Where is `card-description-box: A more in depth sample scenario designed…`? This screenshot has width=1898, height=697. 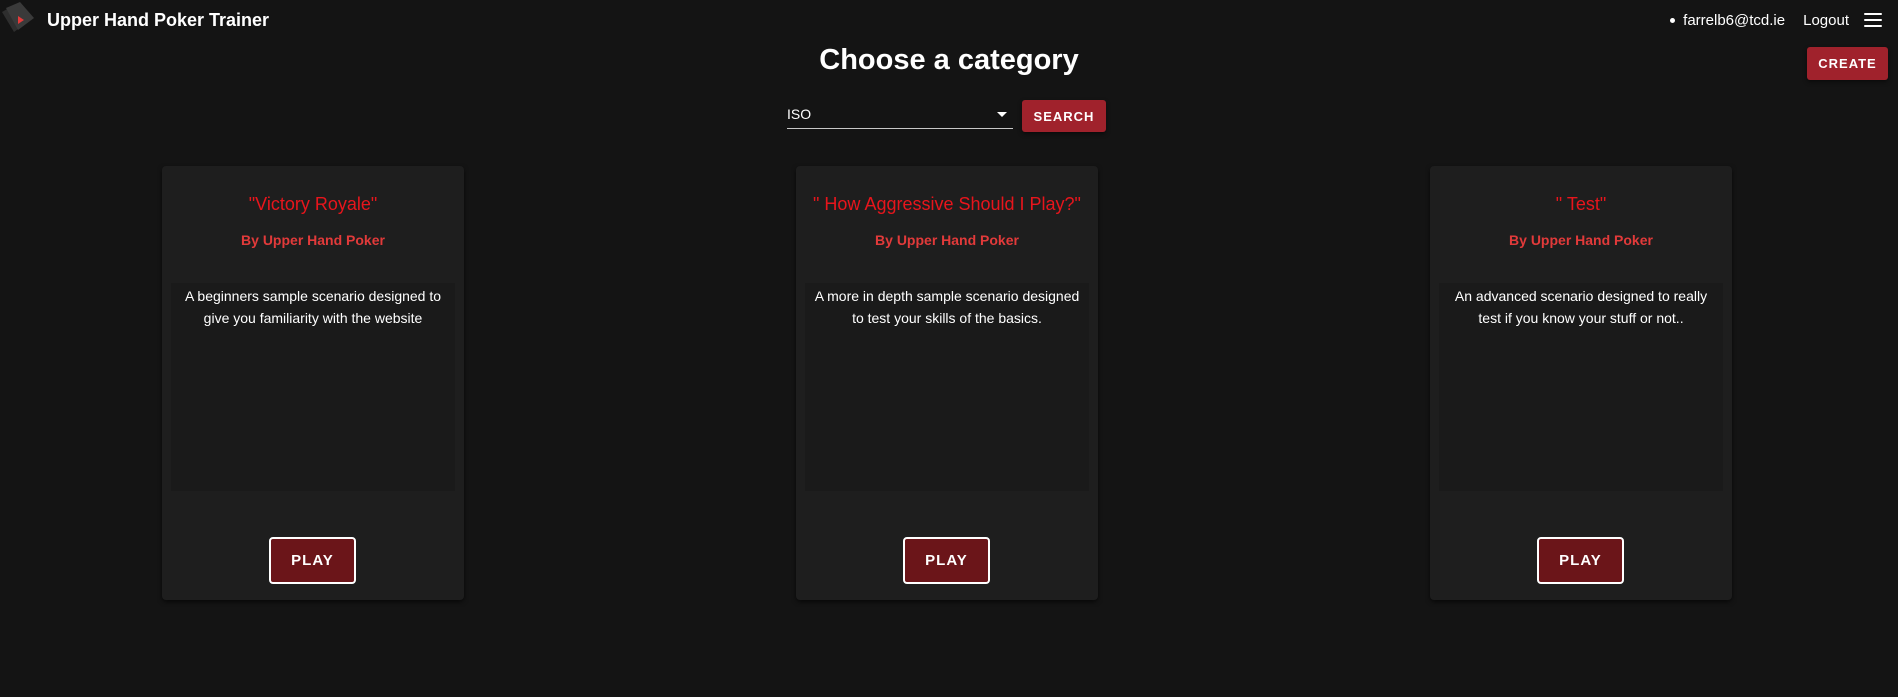 card-description-box: A more in depth sample scenario designed… is located at coordinates (947, 387).